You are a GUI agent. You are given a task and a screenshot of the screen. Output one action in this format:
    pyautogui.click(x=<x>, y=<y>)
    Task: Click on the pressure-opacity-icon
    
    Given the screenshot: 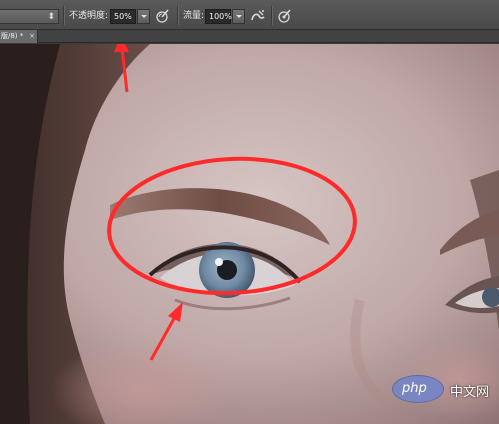 What is the action you would take?
    pyautogui.click(x=163, y=16)
    